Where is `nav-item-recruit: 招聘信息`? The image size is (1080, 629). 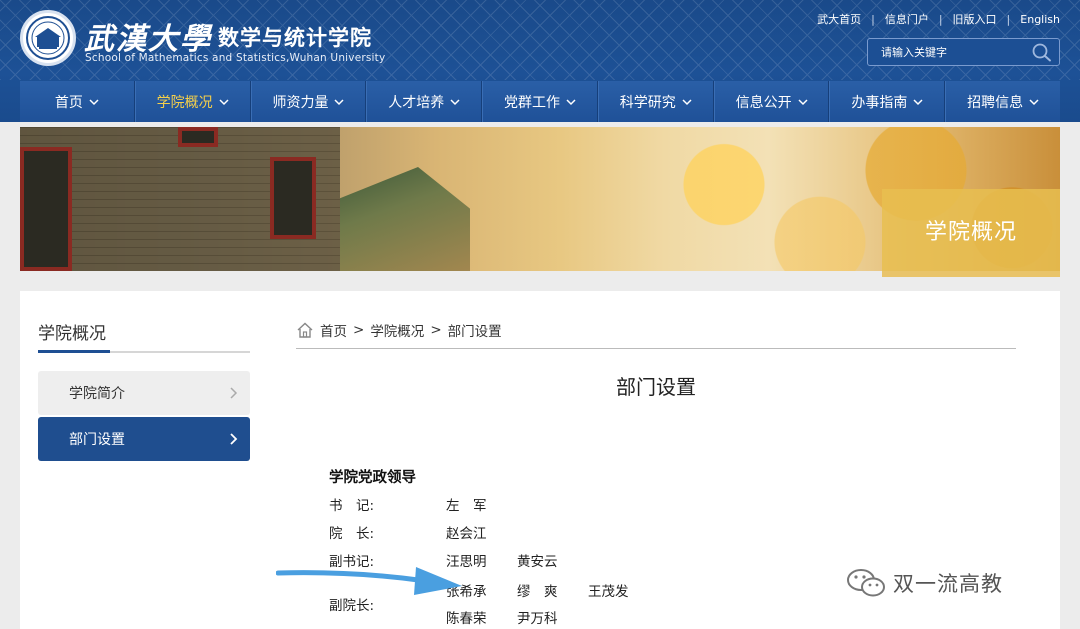 nav-item-recruit: 招聘信息 is located at coordinates (1002, 101).